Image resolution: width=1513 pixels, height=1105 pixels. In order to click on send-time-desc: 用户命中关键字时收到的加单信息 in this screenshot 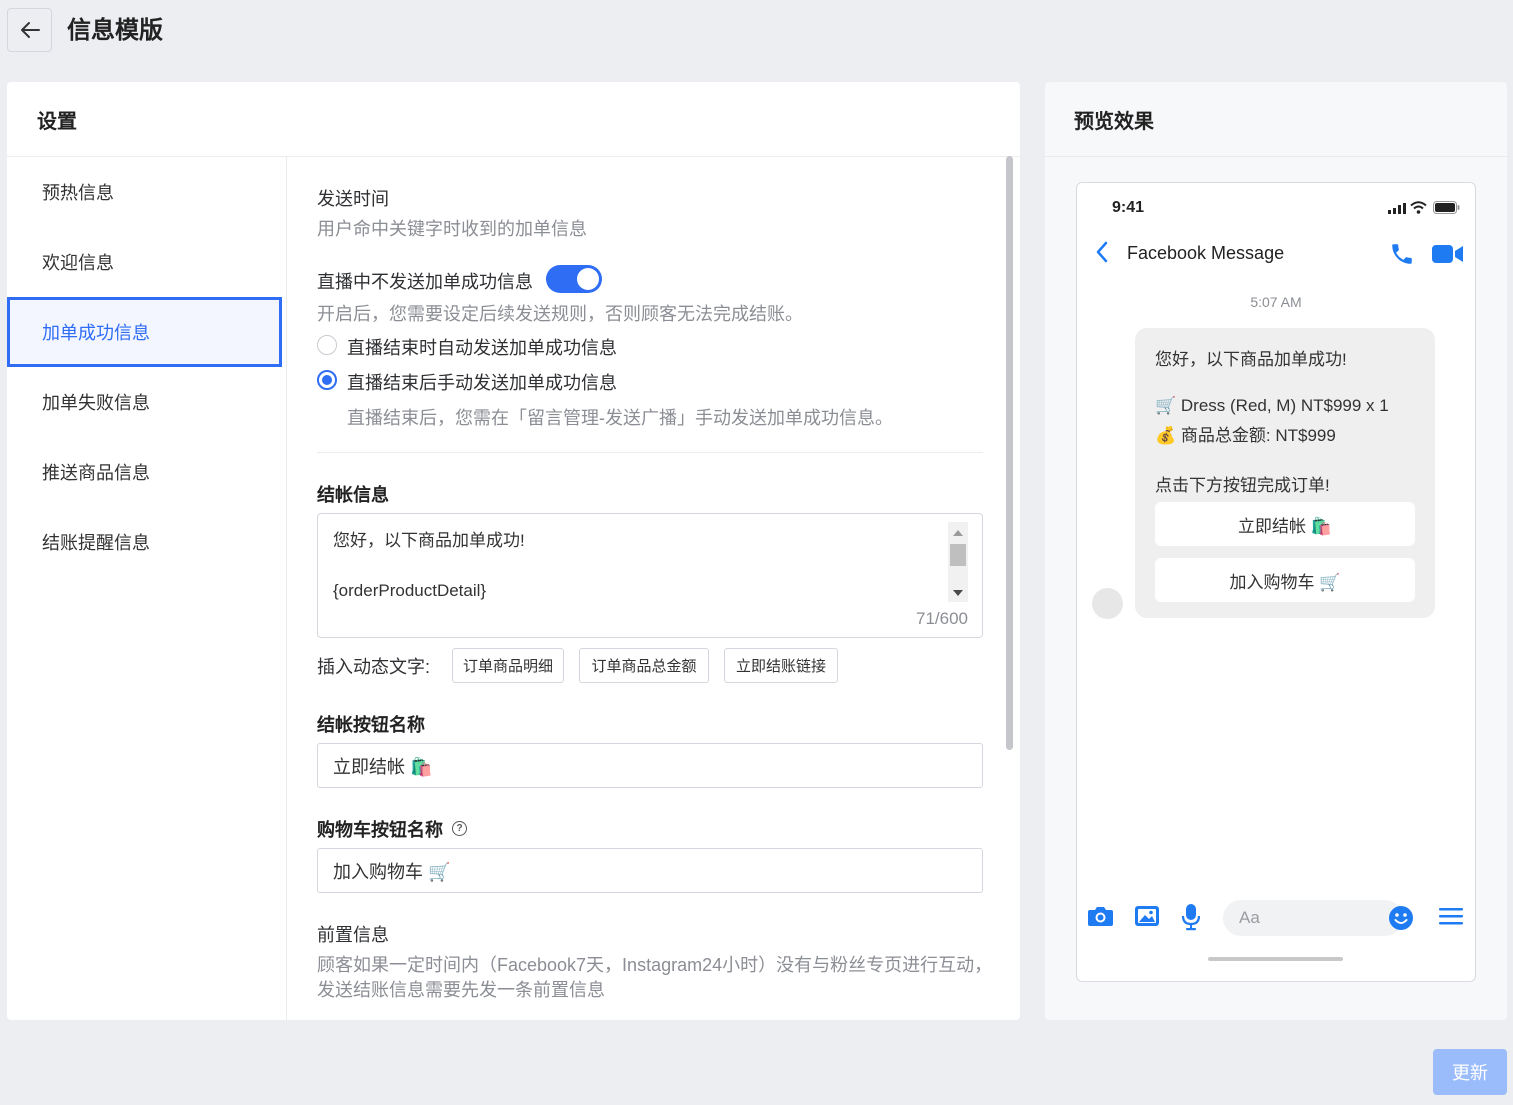, I will do `click(452, 229)`.